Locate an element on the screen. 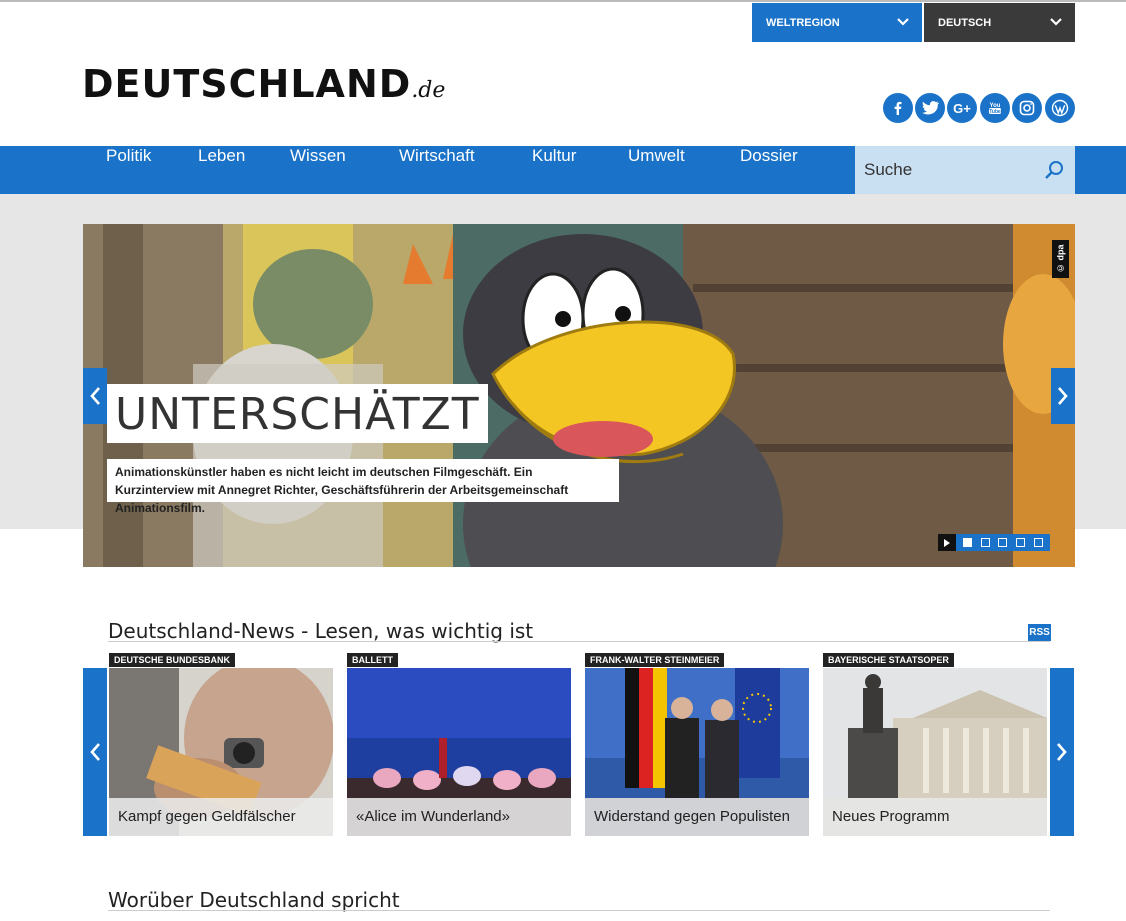  photo-credit: © dpa is located at coordinates (1060, 259).